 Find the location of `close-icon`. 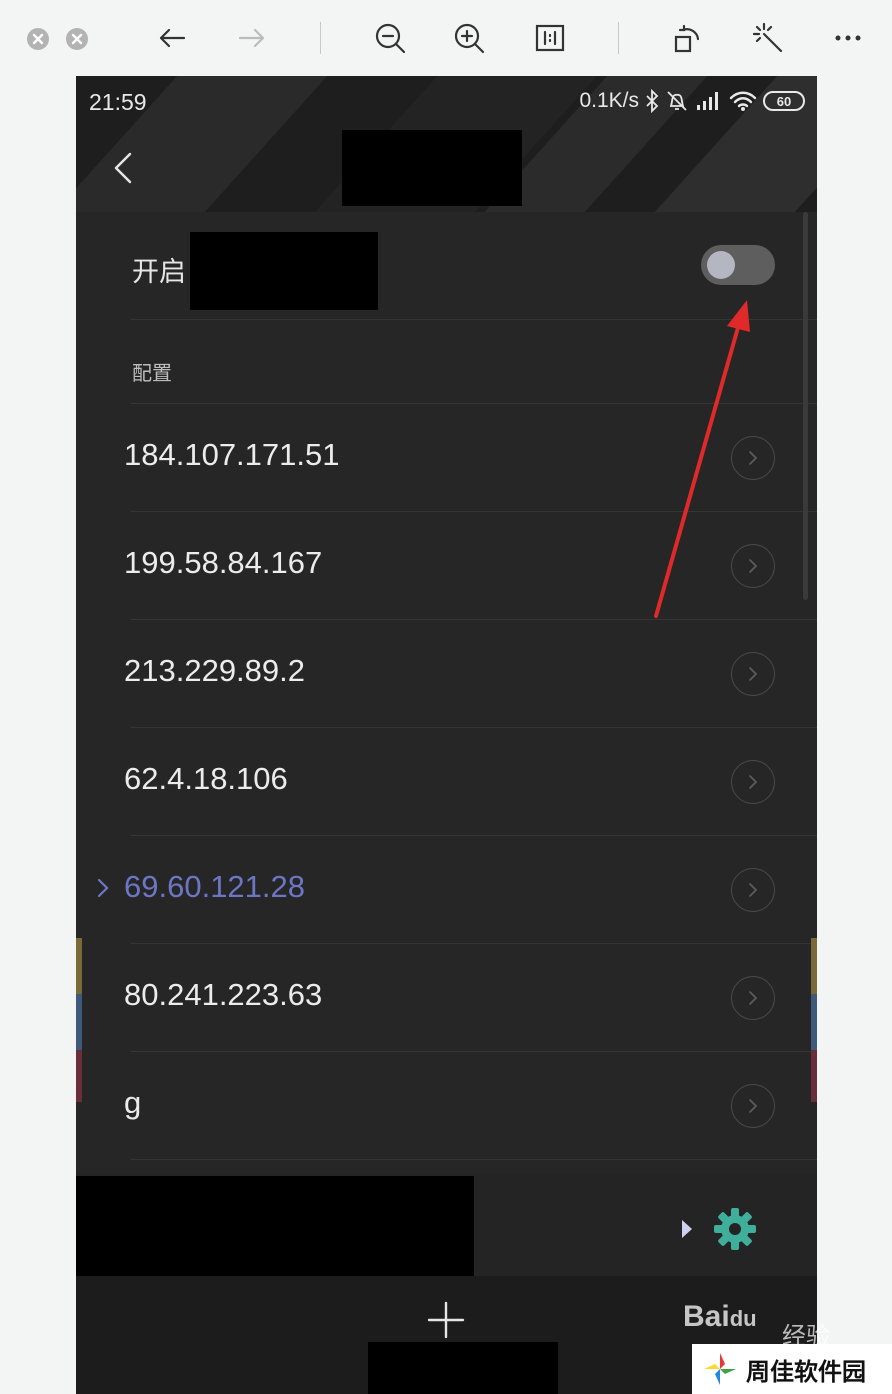

close-icon is located at coordinates (38, 39).